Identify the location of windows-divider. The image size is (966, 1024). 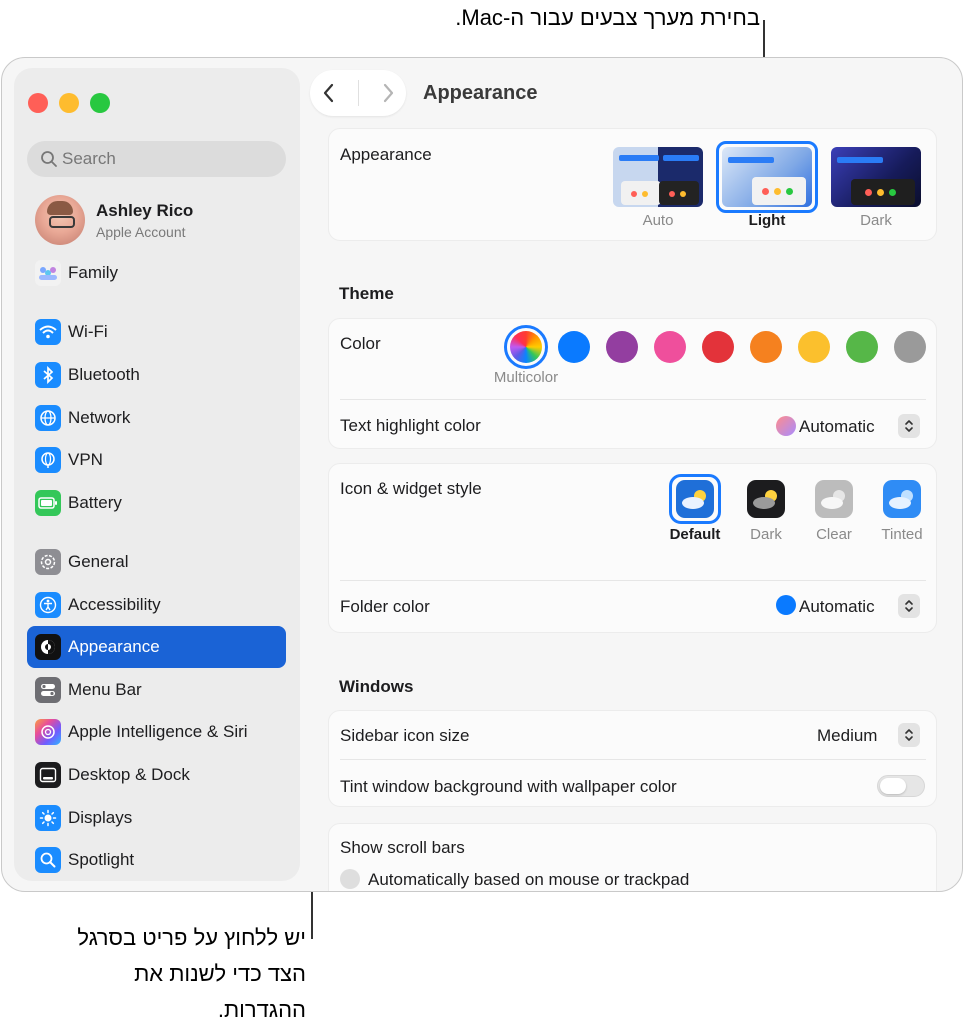
(633, 759).